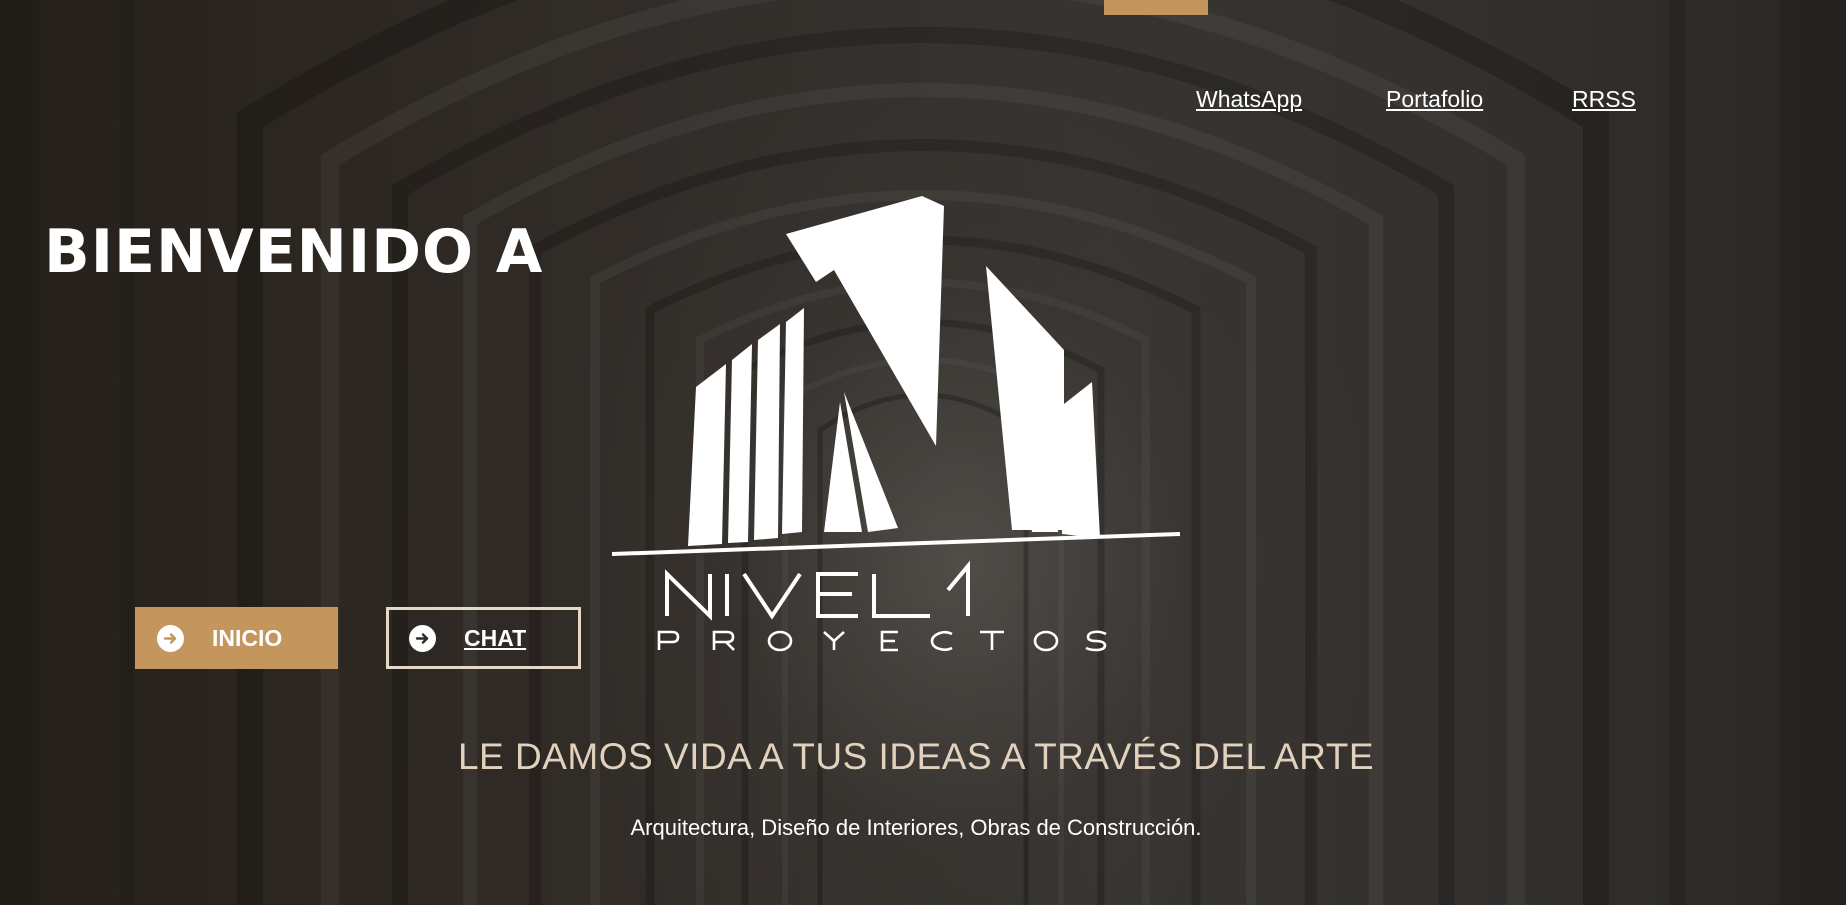 This screenshot has width=1846, height=905. What do you see at coordinates (1604, 99) in the screenshot?
I see `nav-link-rrss: RRSS` at bounding box center [1604, 99].